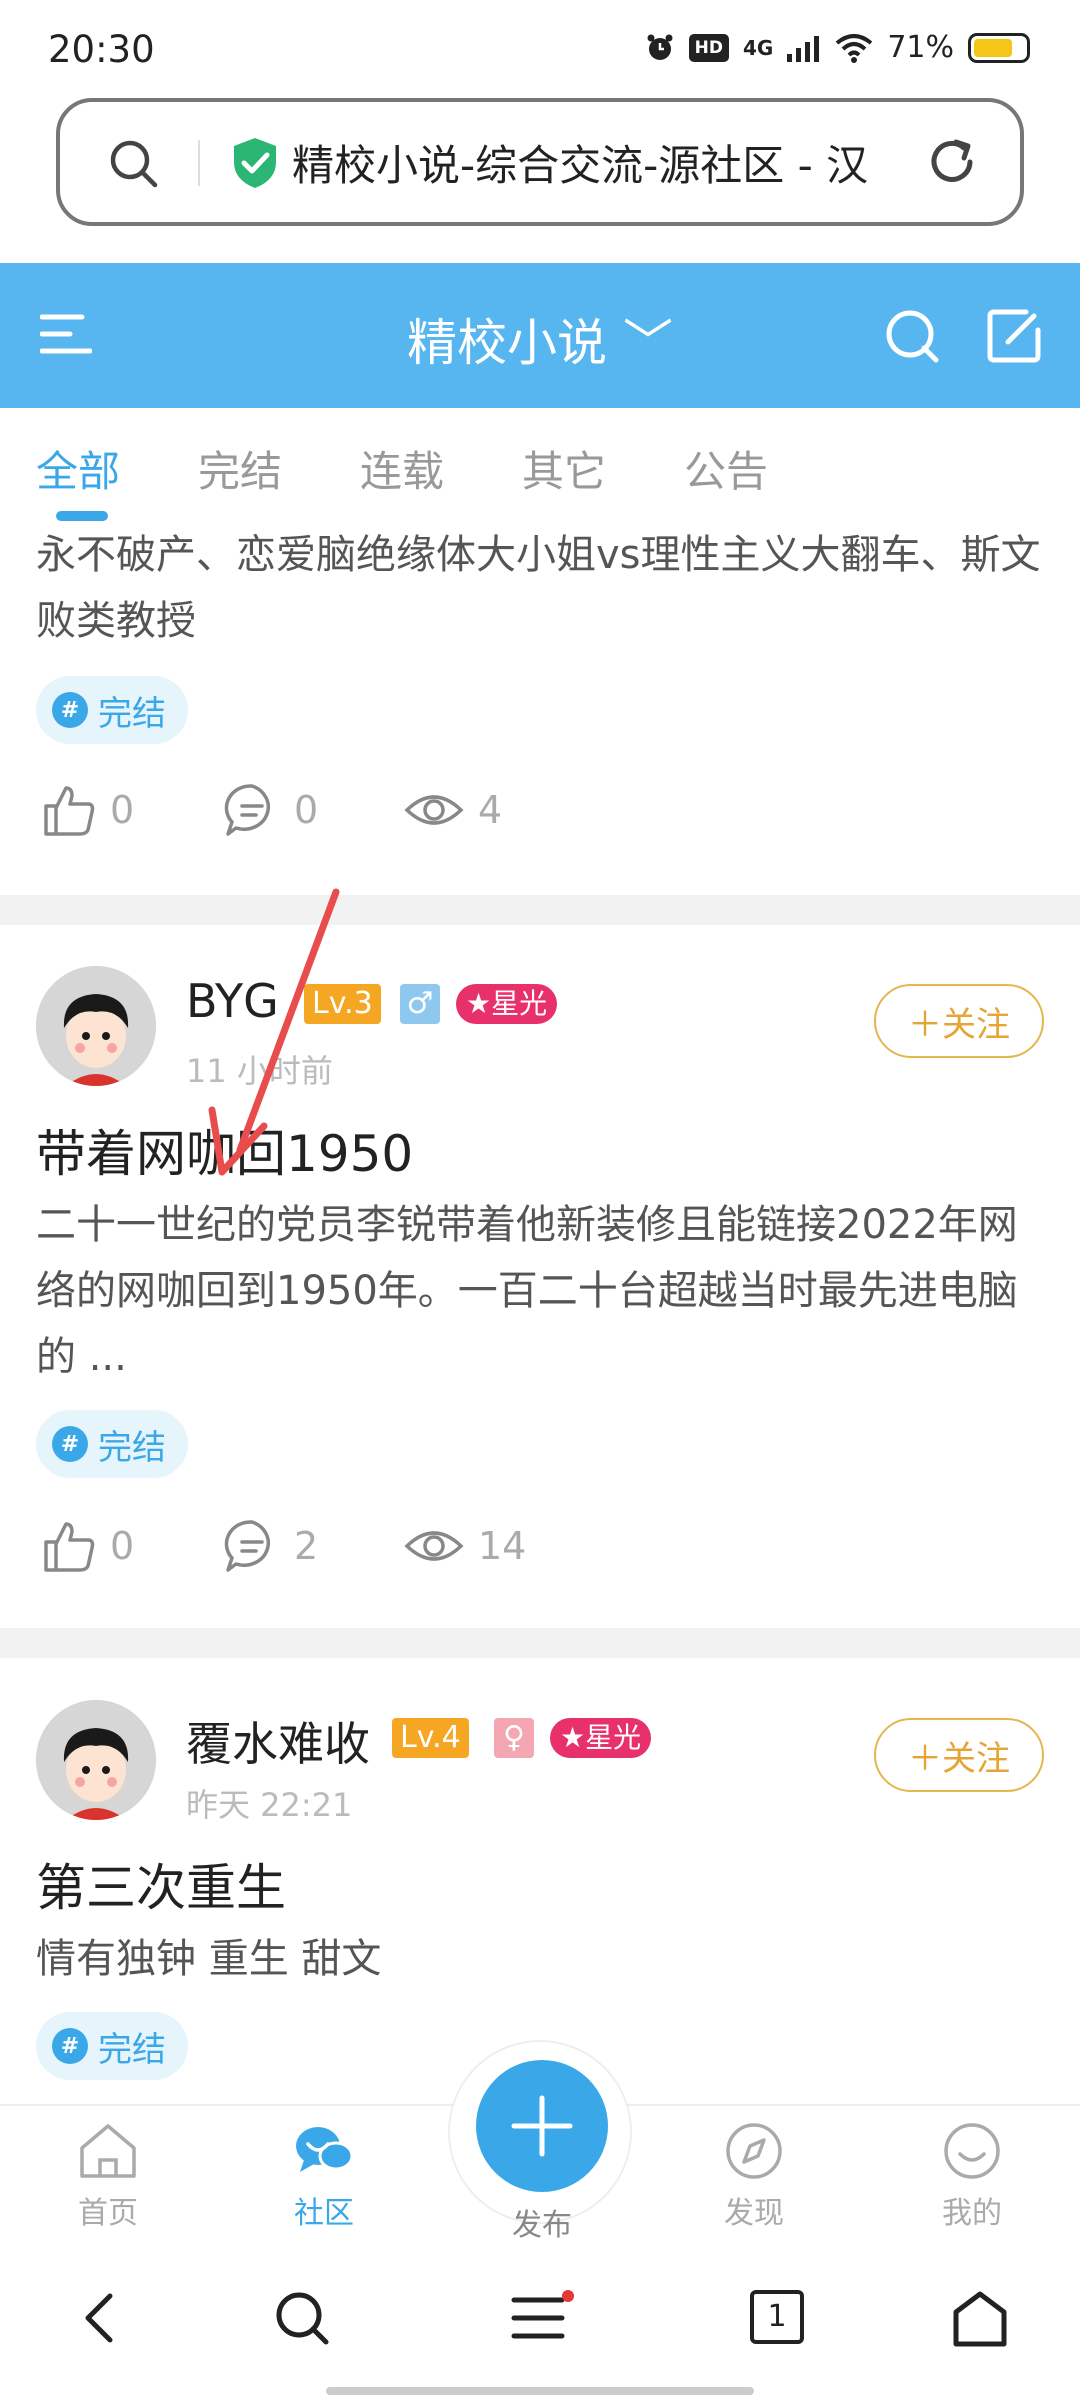 The height and width of the screenshot is (2400, 1080). What do you see at coordinates (161, 1884) in the screenshot?
I see `post-title: 第三次重生` at bounding box center [161, 1884].